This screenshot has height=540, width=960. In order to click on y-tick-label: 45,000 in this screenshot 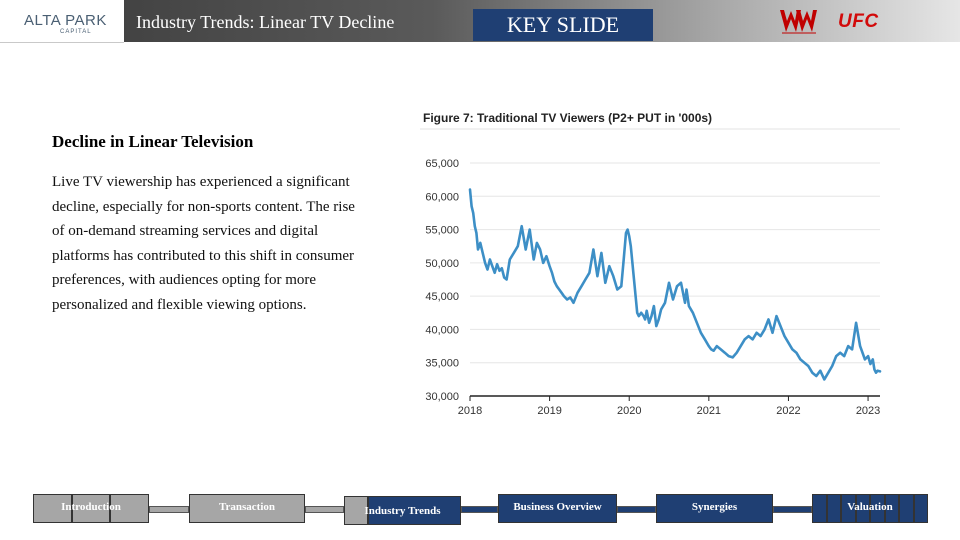, I will do `click(442, 297)`.